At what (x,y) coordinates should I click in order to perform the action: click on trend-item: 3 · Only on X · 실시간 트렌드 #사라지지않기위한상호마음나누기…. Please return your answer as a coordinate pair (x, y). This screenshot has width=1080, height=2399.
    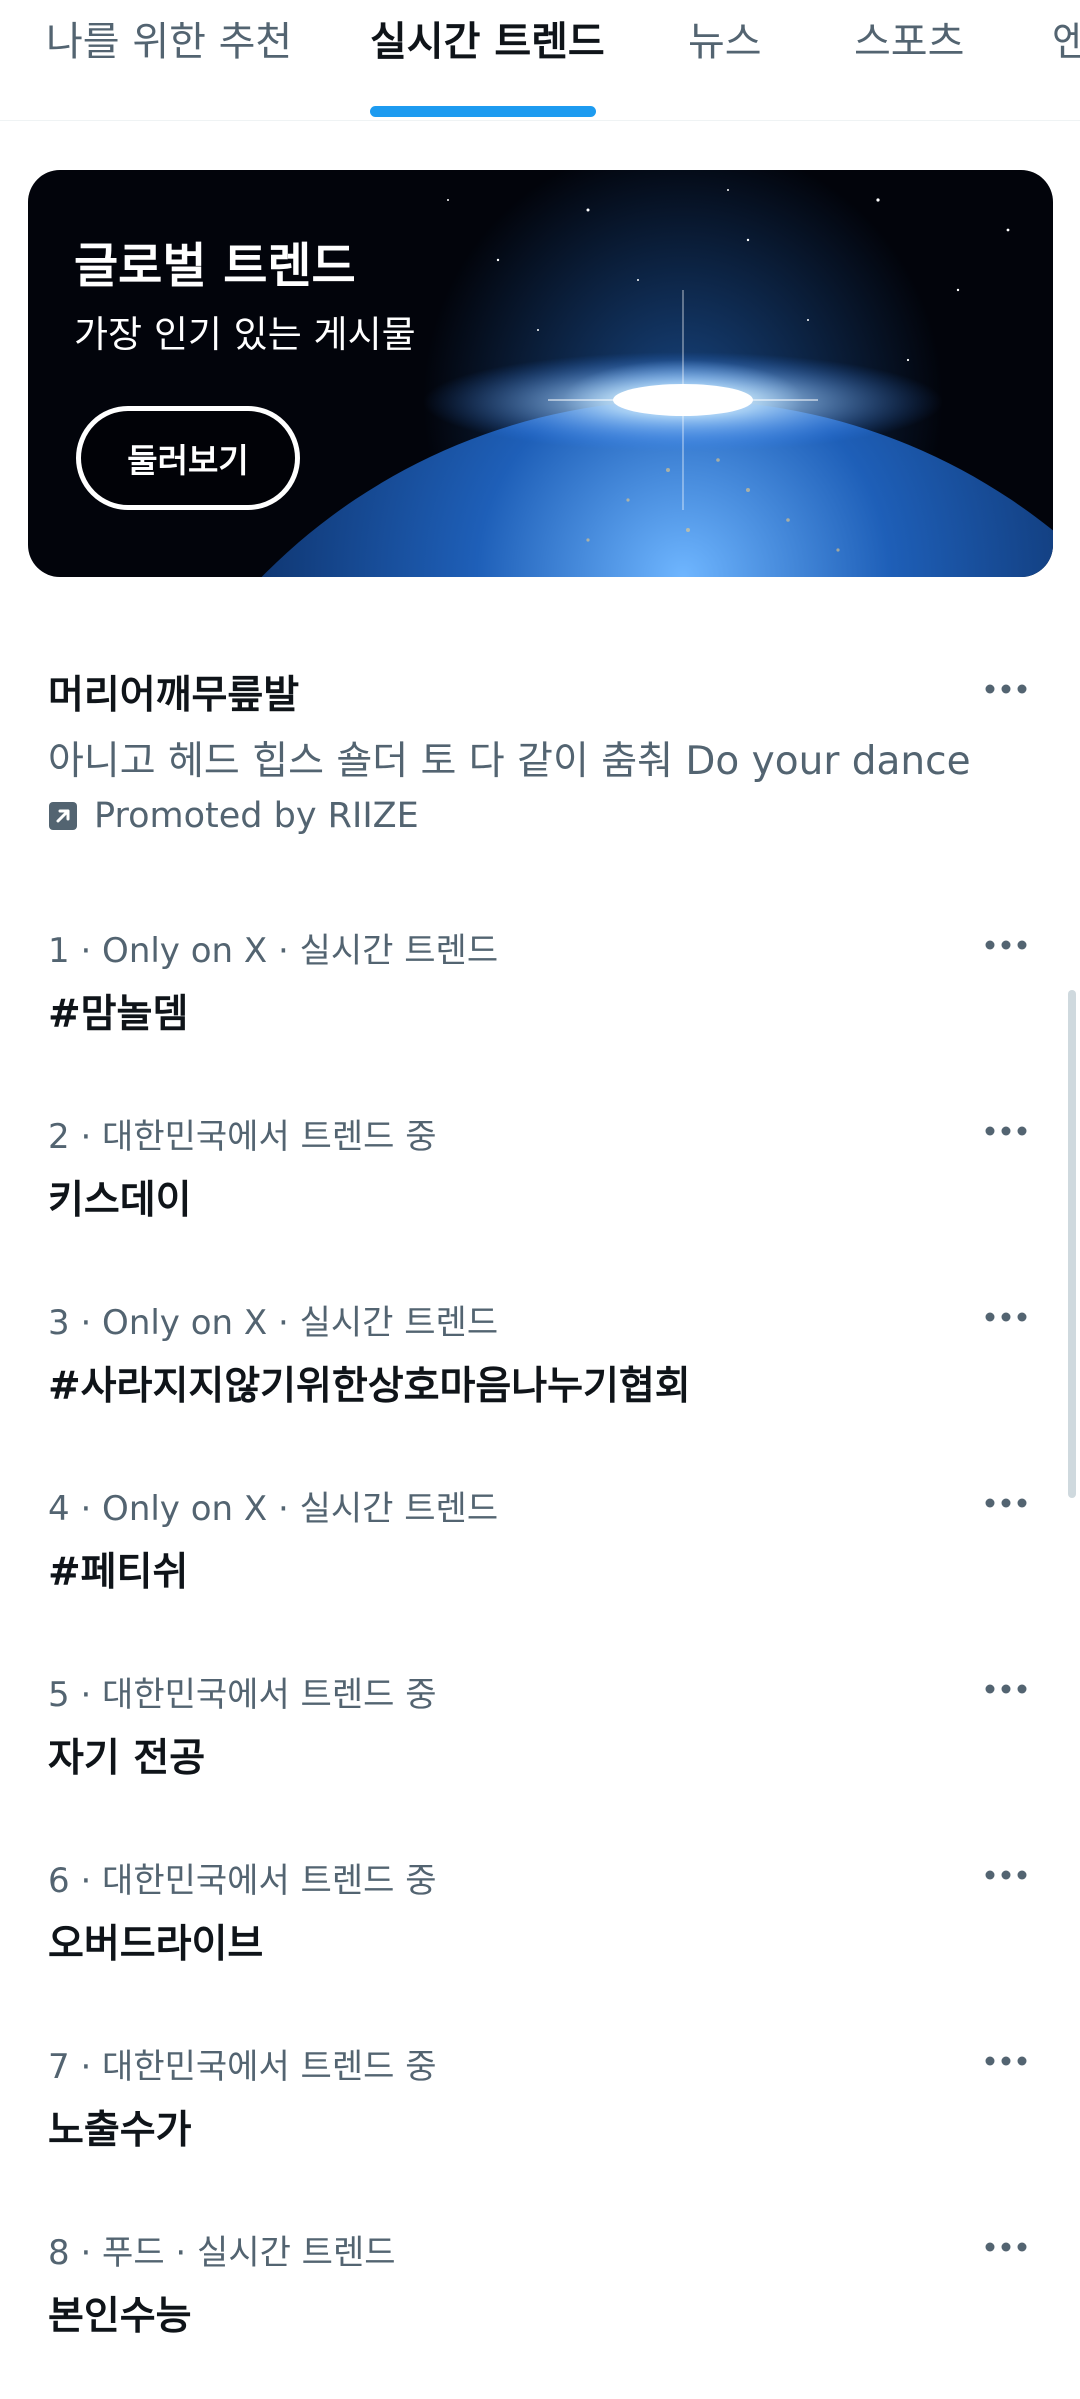
    Looking at the image, I should click on (540, 1370).